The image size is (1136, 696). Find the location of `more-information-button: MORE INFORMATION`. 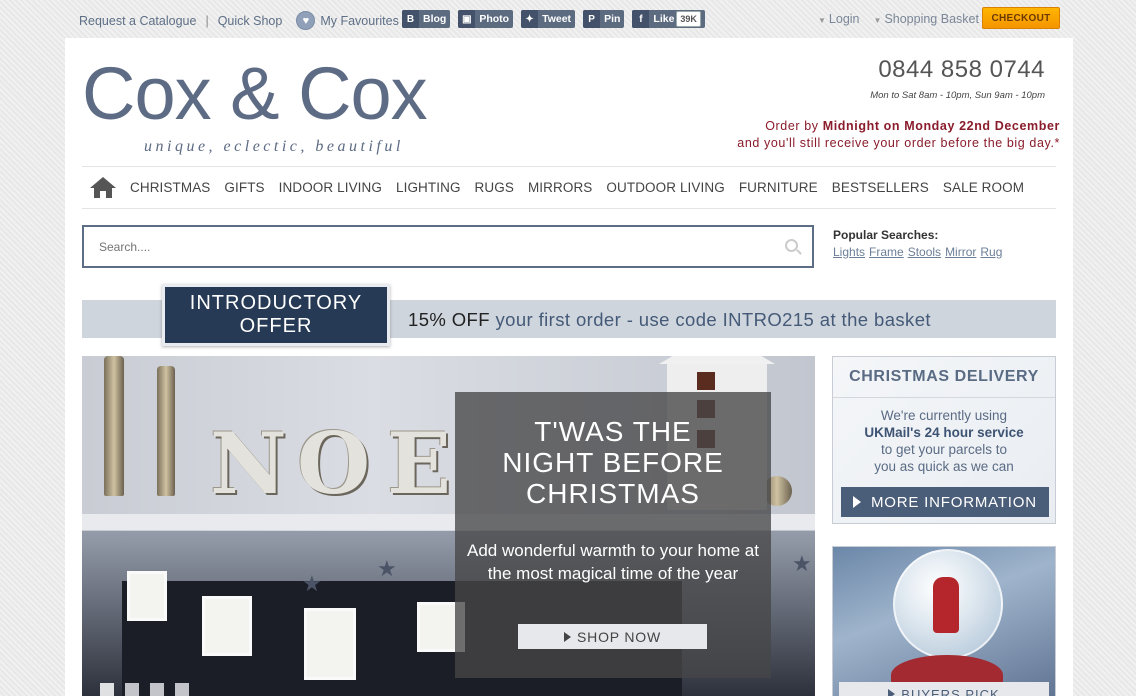

more-information-button: MORE INFORMATION is located at coordinates (945, 502).